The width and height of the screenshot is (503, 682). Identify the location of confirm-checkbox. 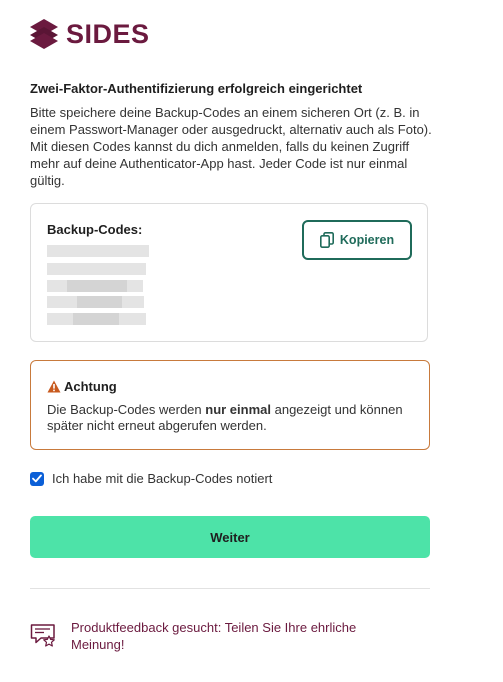
(37, 478).